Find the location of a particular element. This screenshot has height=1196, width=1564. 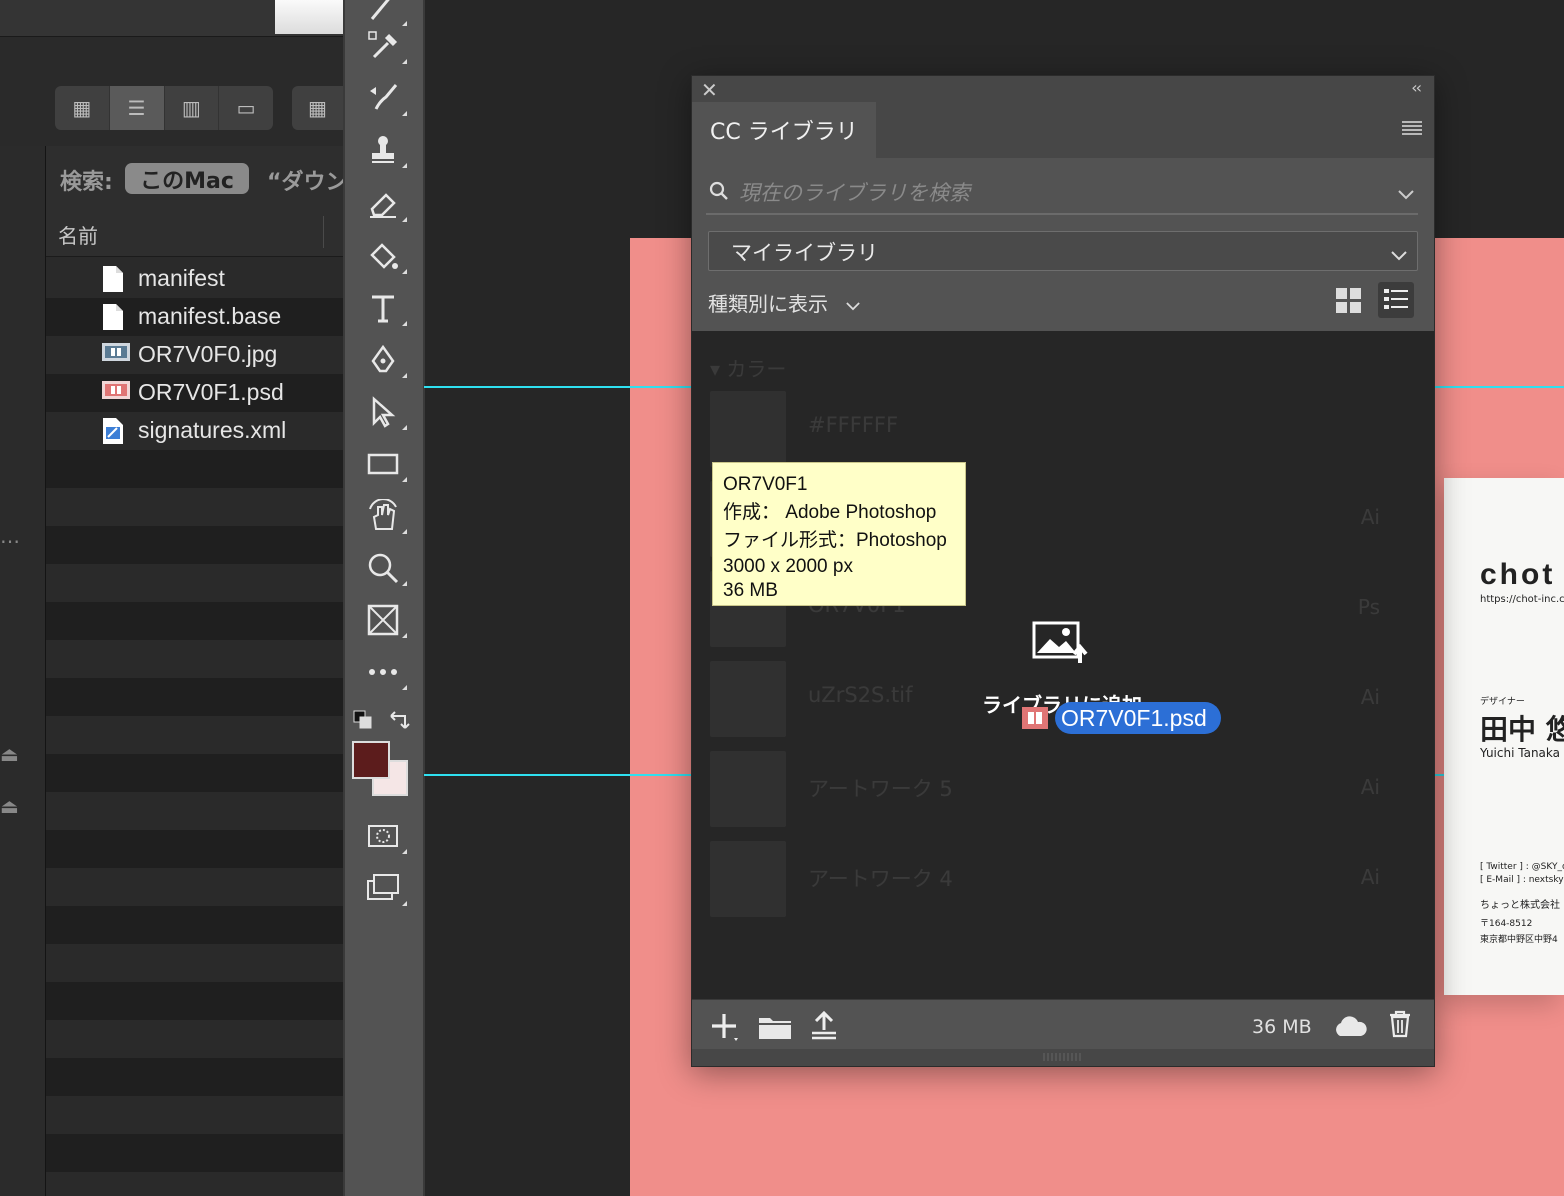

tooltip-dimensions: 3000 x 2000 px is located at coordinates (788, 566).